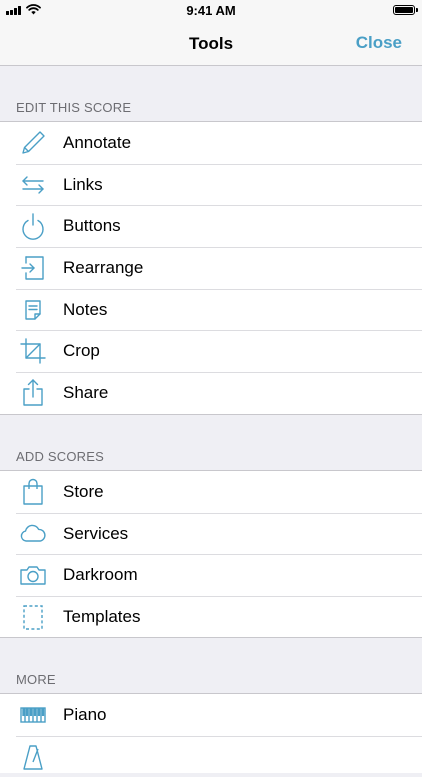 The width and height of the screenshot is (422, 777). What do you see at coordinates (33, 185) in the screenshot?
I see `links-arrows-icon` at bounding box center [33, 185].